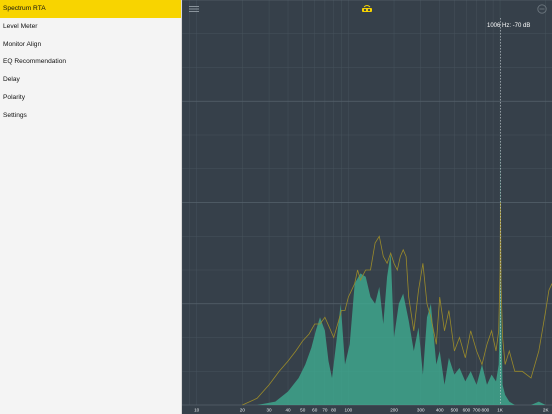  Describe the element at coordinates (394, 410) in the screenshot. I see `x-tick-label: 200` at that location.